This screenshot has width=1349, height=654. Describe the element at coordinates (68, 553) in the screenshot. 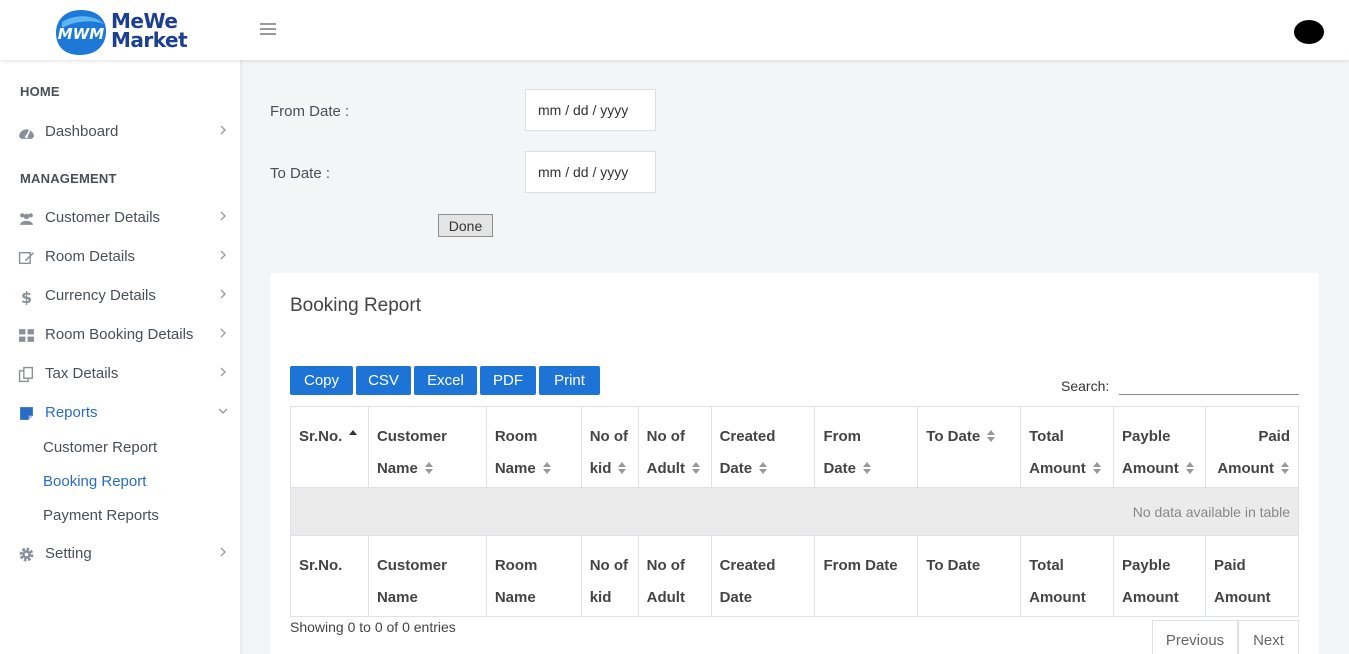

I see `sidebar-item-label: Setting` at that location.